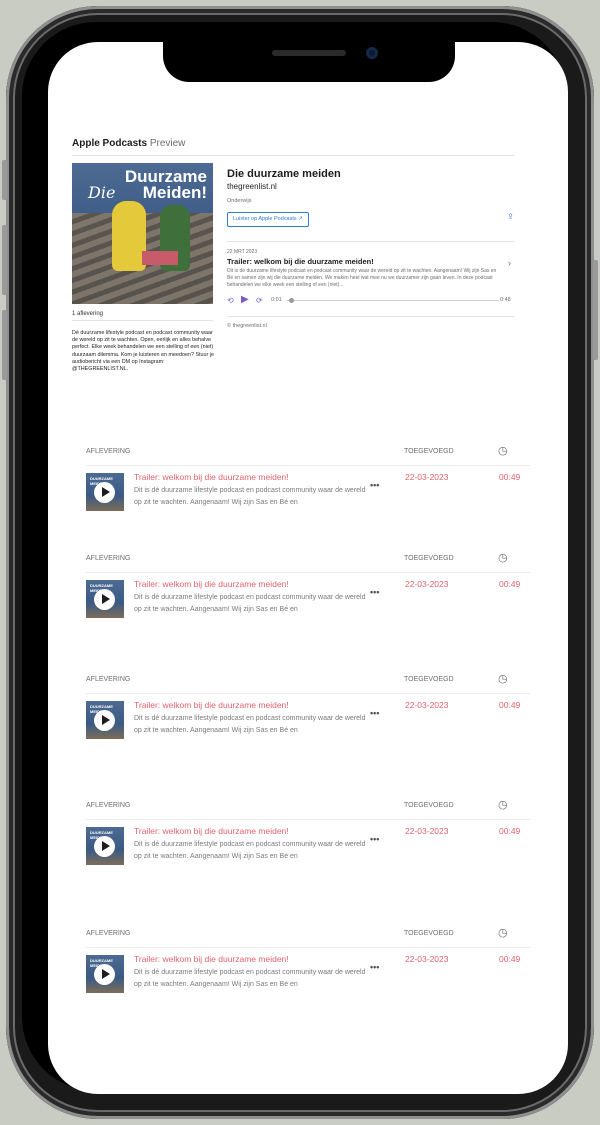 The width and height of the screenshot is (600, 1125). Describe the element at coordinates (102, 192) in the screenshot. I see `cover-text: Die` at that location.